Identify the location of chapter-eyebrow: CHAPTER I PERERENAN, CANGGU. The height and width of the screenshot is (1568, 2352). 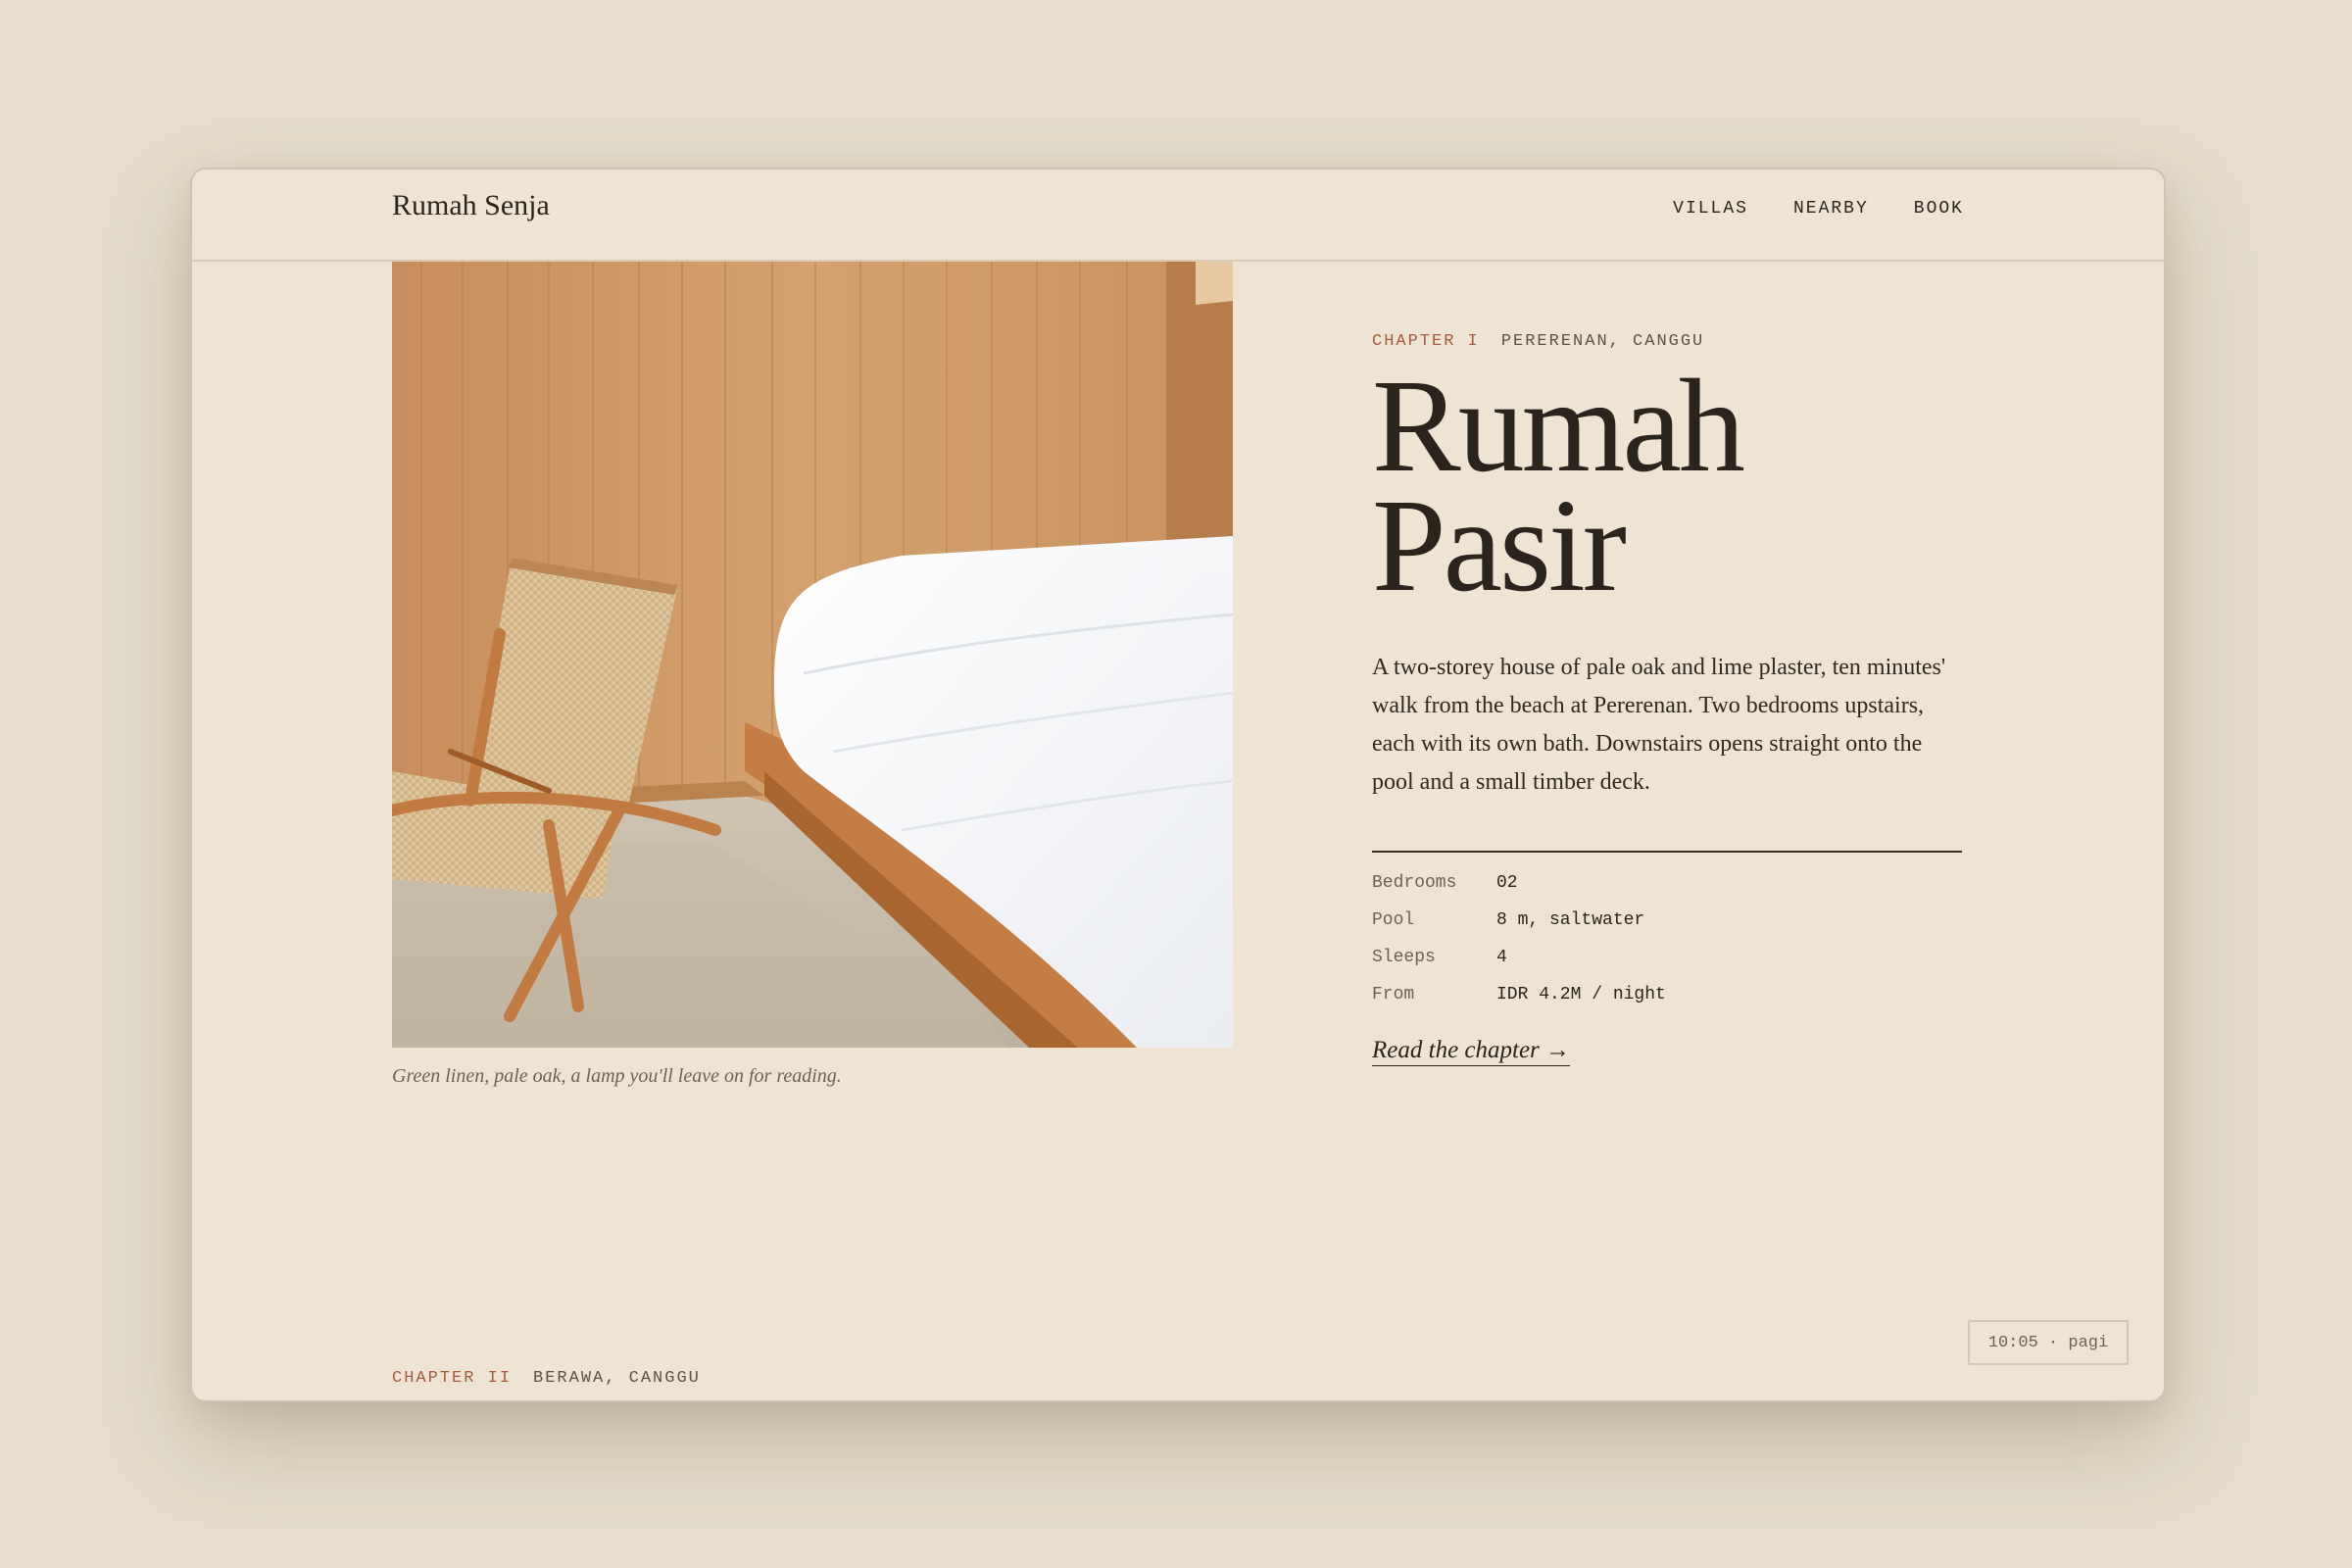
(1667, 341).